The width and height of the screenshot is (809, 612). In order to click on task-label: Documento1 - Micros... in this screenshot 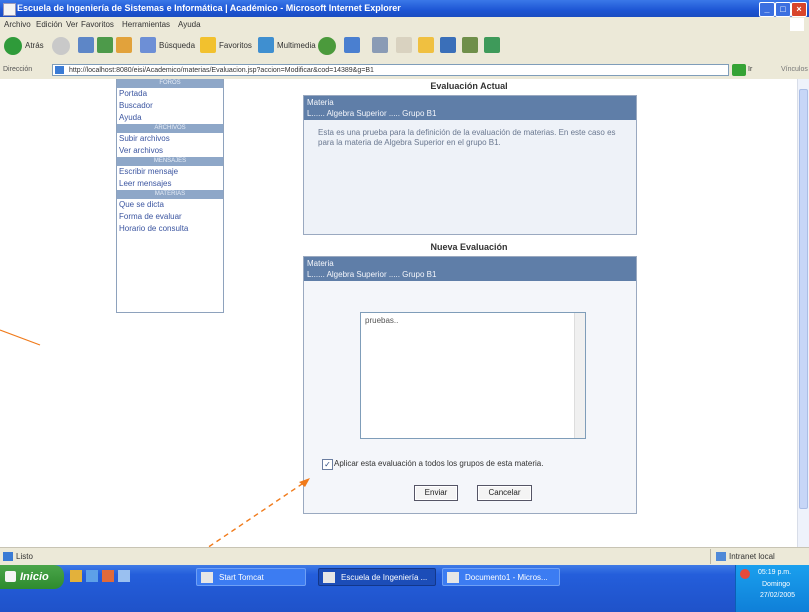, I will do `click(506, 577)`.